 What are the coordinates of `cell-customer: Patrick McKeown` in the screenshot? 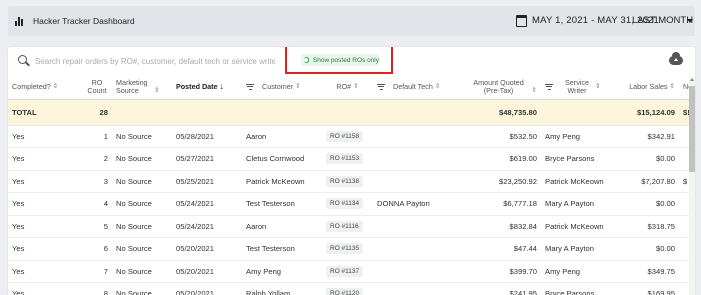 It's located at (282, 181).